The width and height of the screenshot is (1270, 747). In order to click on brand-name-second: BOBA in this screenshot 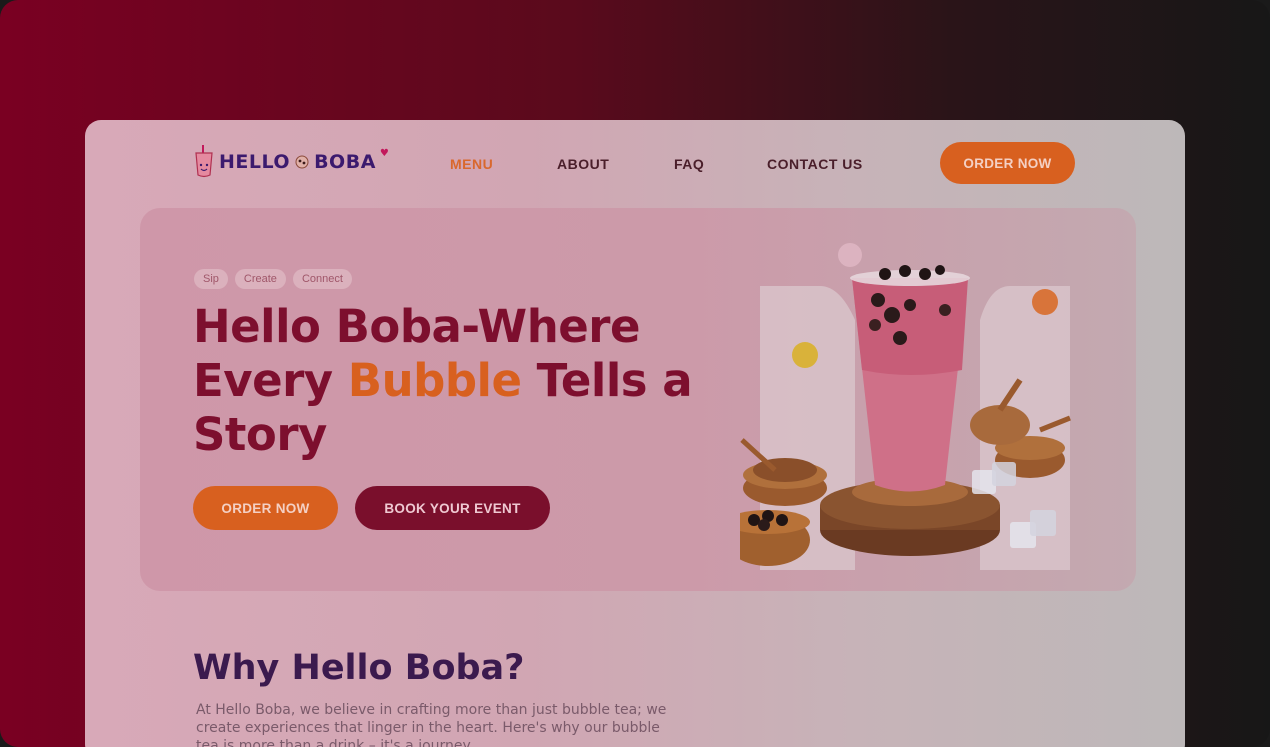, I will do `click(345, 162)`.